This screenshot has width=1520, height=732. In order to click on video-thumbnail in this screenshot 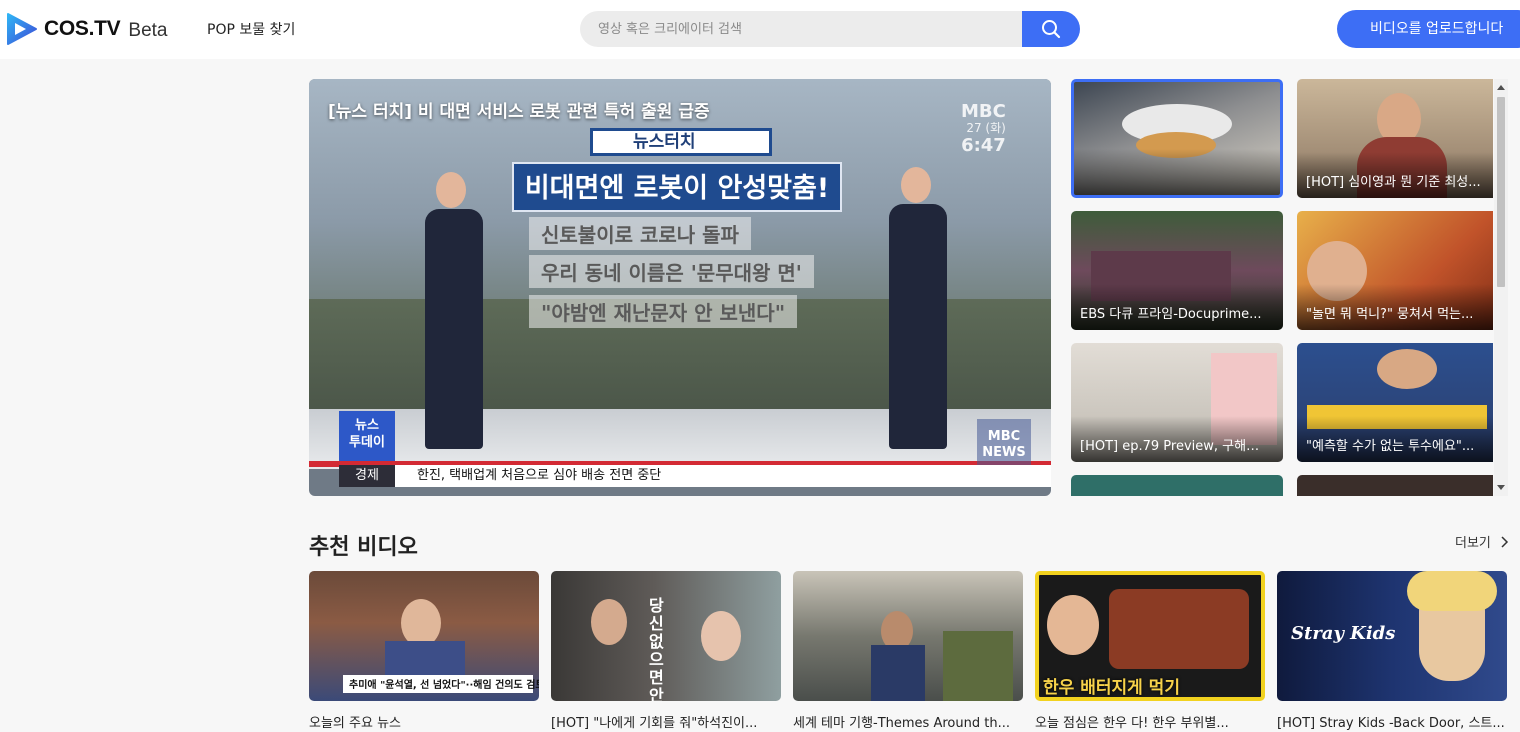, I will do `click(908, 636)`.